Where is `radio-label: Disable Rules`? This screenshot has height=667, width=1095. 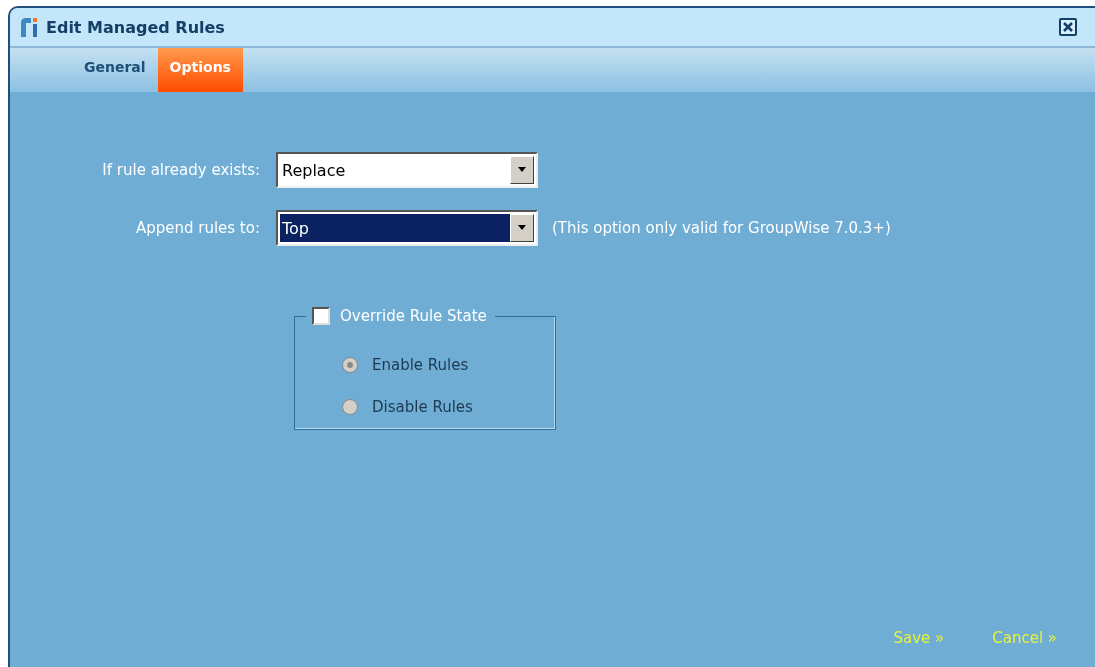
radio-label: Disable Rules is located at coordinates (422, 407).